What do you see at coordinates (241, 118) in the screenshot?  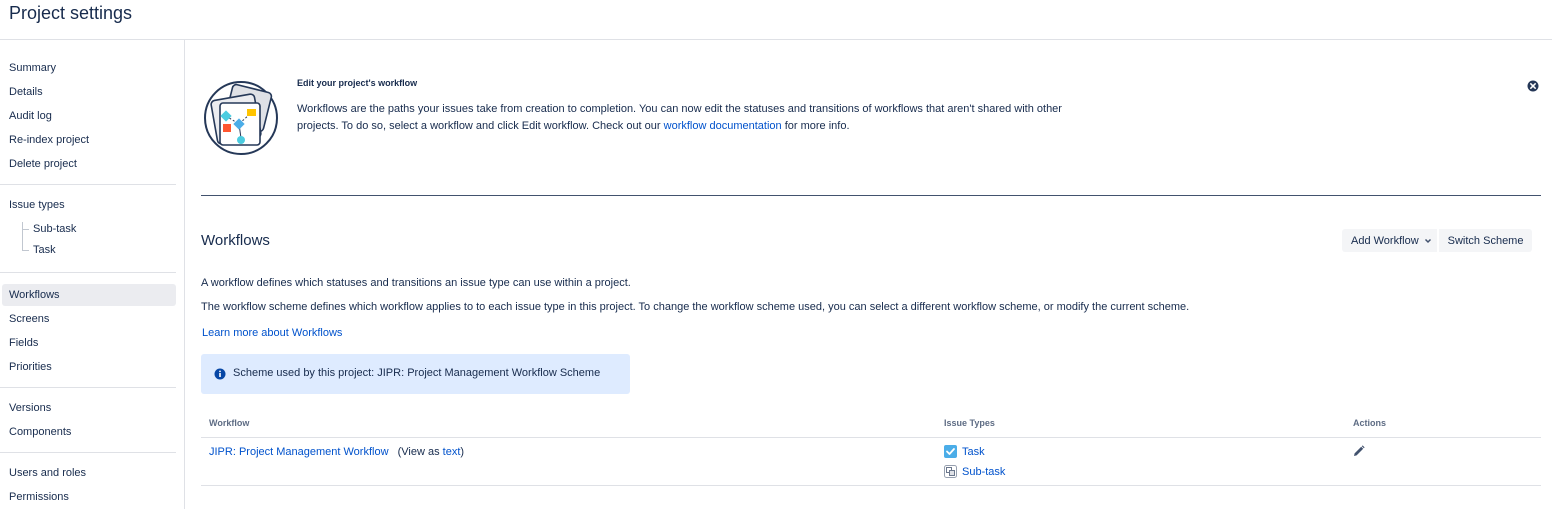 I see `workflow-illustration-icon` at bounding box center [241, 118].